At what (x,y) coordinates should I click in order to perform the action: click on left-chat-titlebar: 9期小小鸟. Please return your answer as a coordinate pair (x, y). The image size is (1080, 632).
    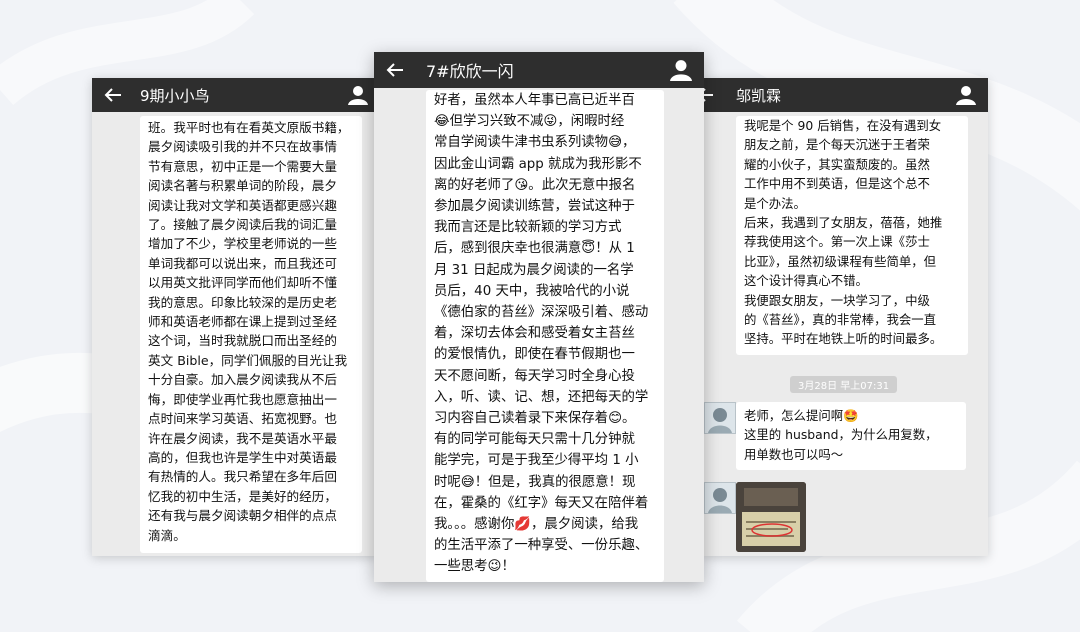
    Looking at the image, I should click on (235, 95).